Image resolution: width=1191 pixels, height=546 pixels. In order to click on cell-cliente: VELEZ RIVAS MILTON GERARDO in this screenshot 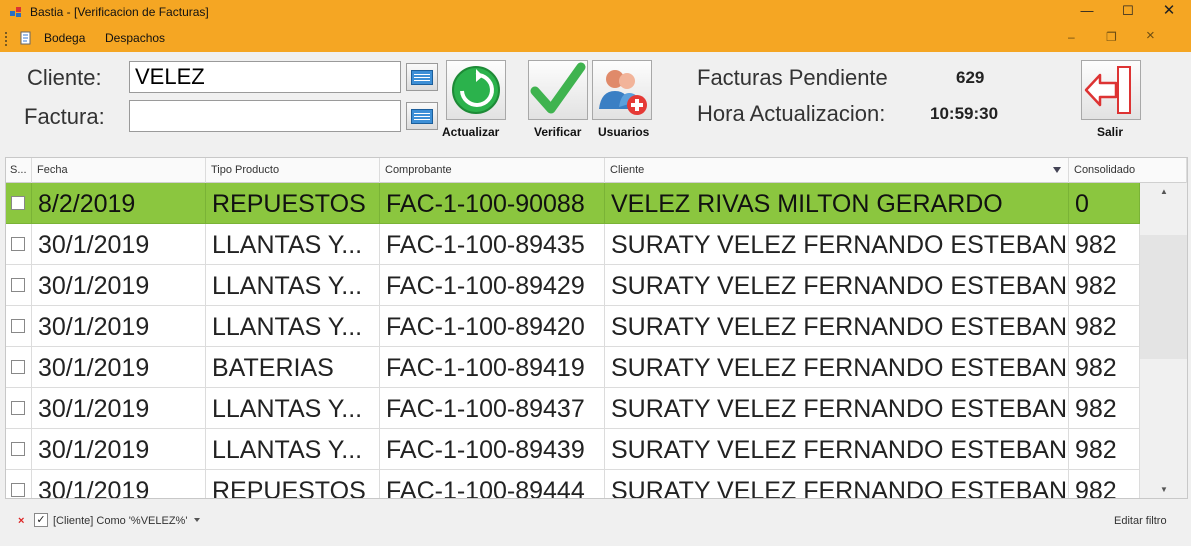, I will do `click(837, 203)`.